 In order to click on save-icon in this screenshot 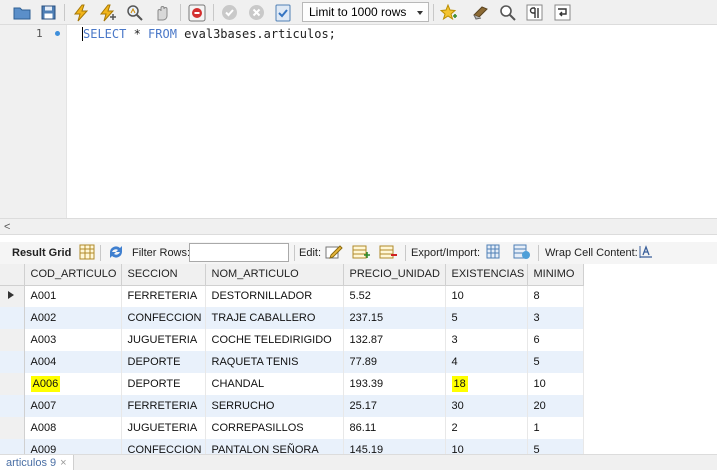, I will do `click(48, 12)`.